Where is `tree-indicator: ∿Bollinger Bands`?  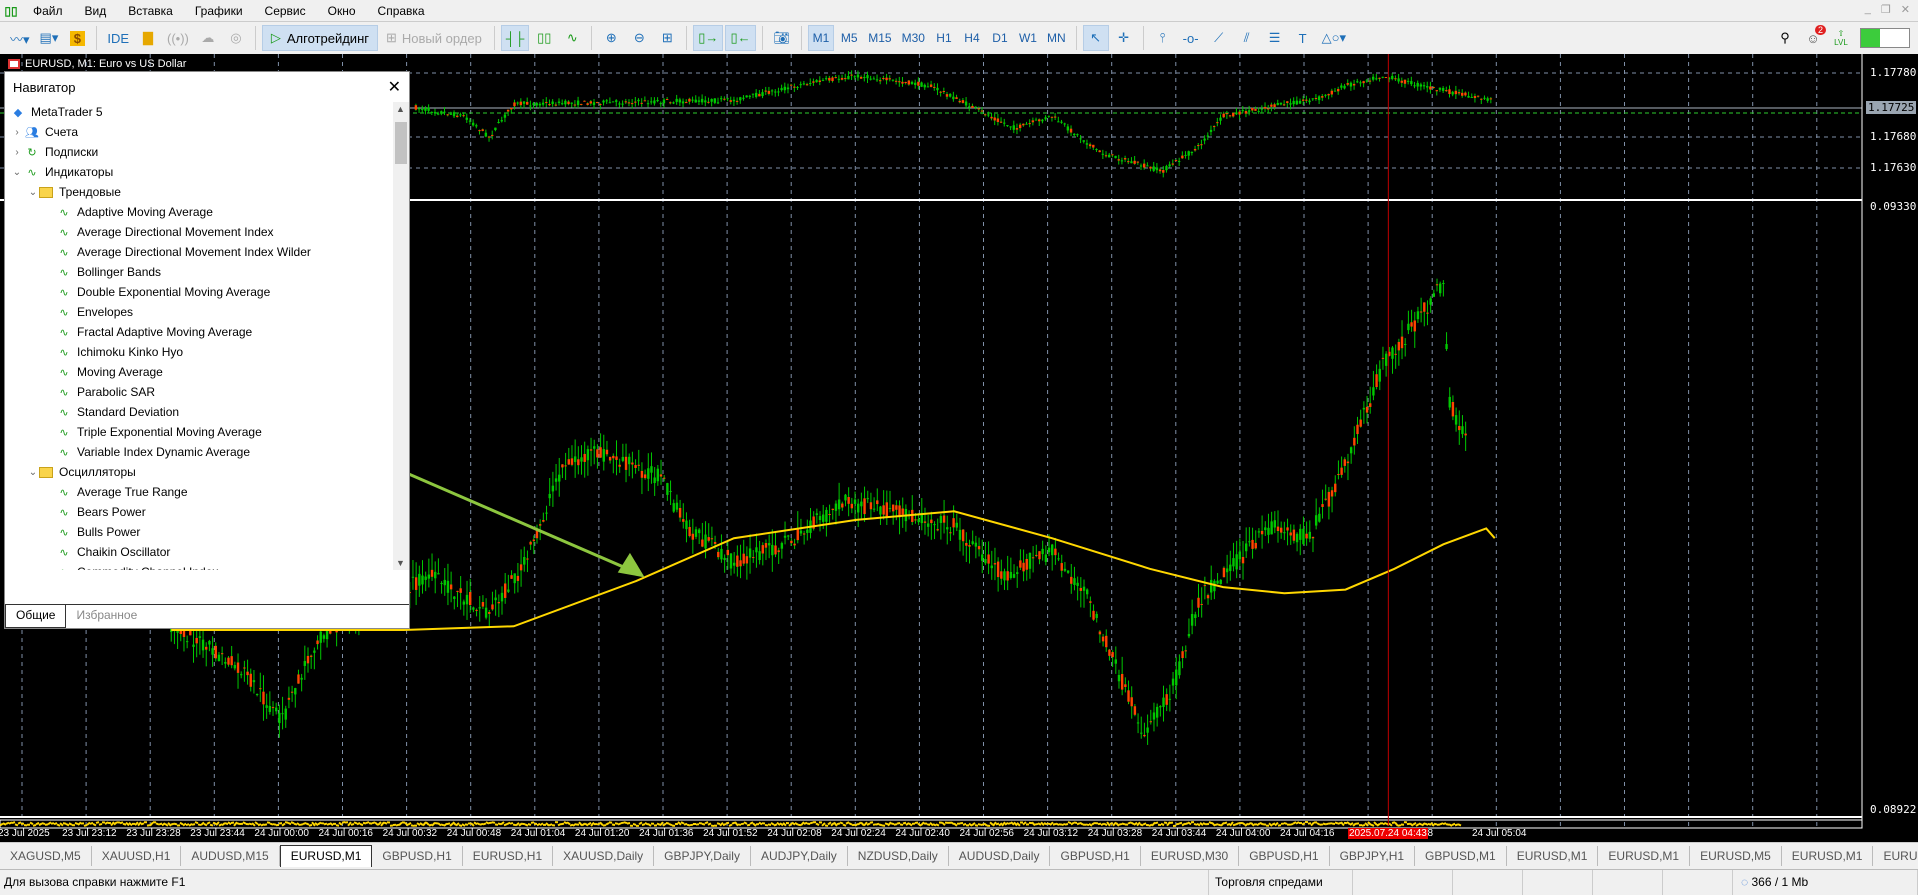 tree-indicator: ∿Bollinger Bands is located at coordinates (200, 272).